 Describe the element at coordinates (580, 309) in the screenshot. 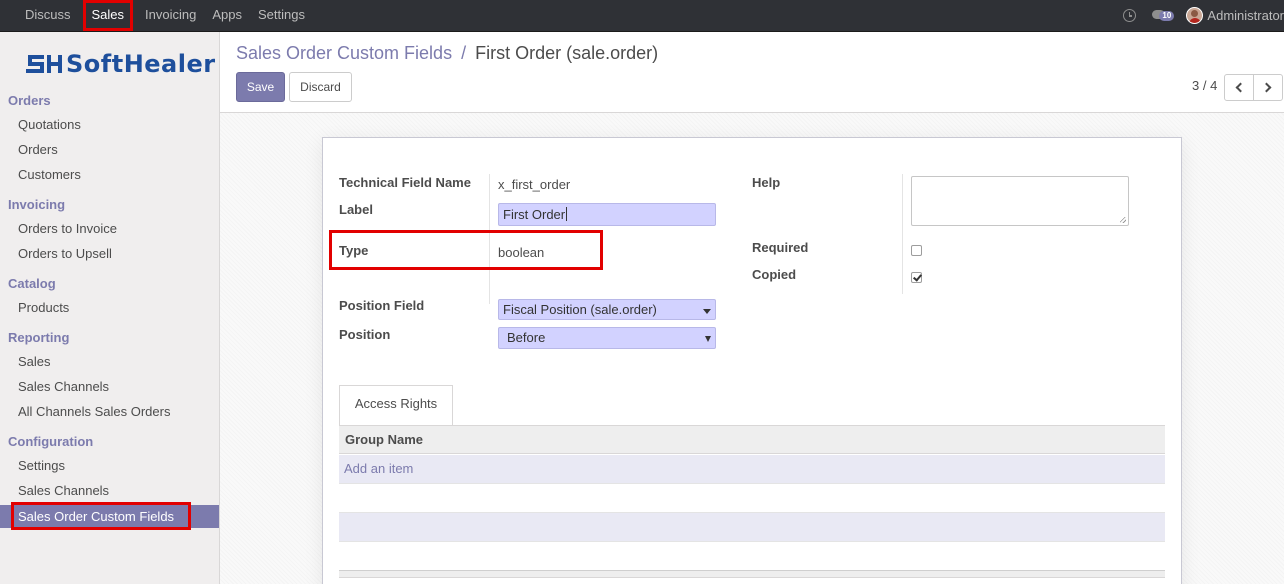

I see `position-field-value: Fiscal Position (sale.order)` at that location.